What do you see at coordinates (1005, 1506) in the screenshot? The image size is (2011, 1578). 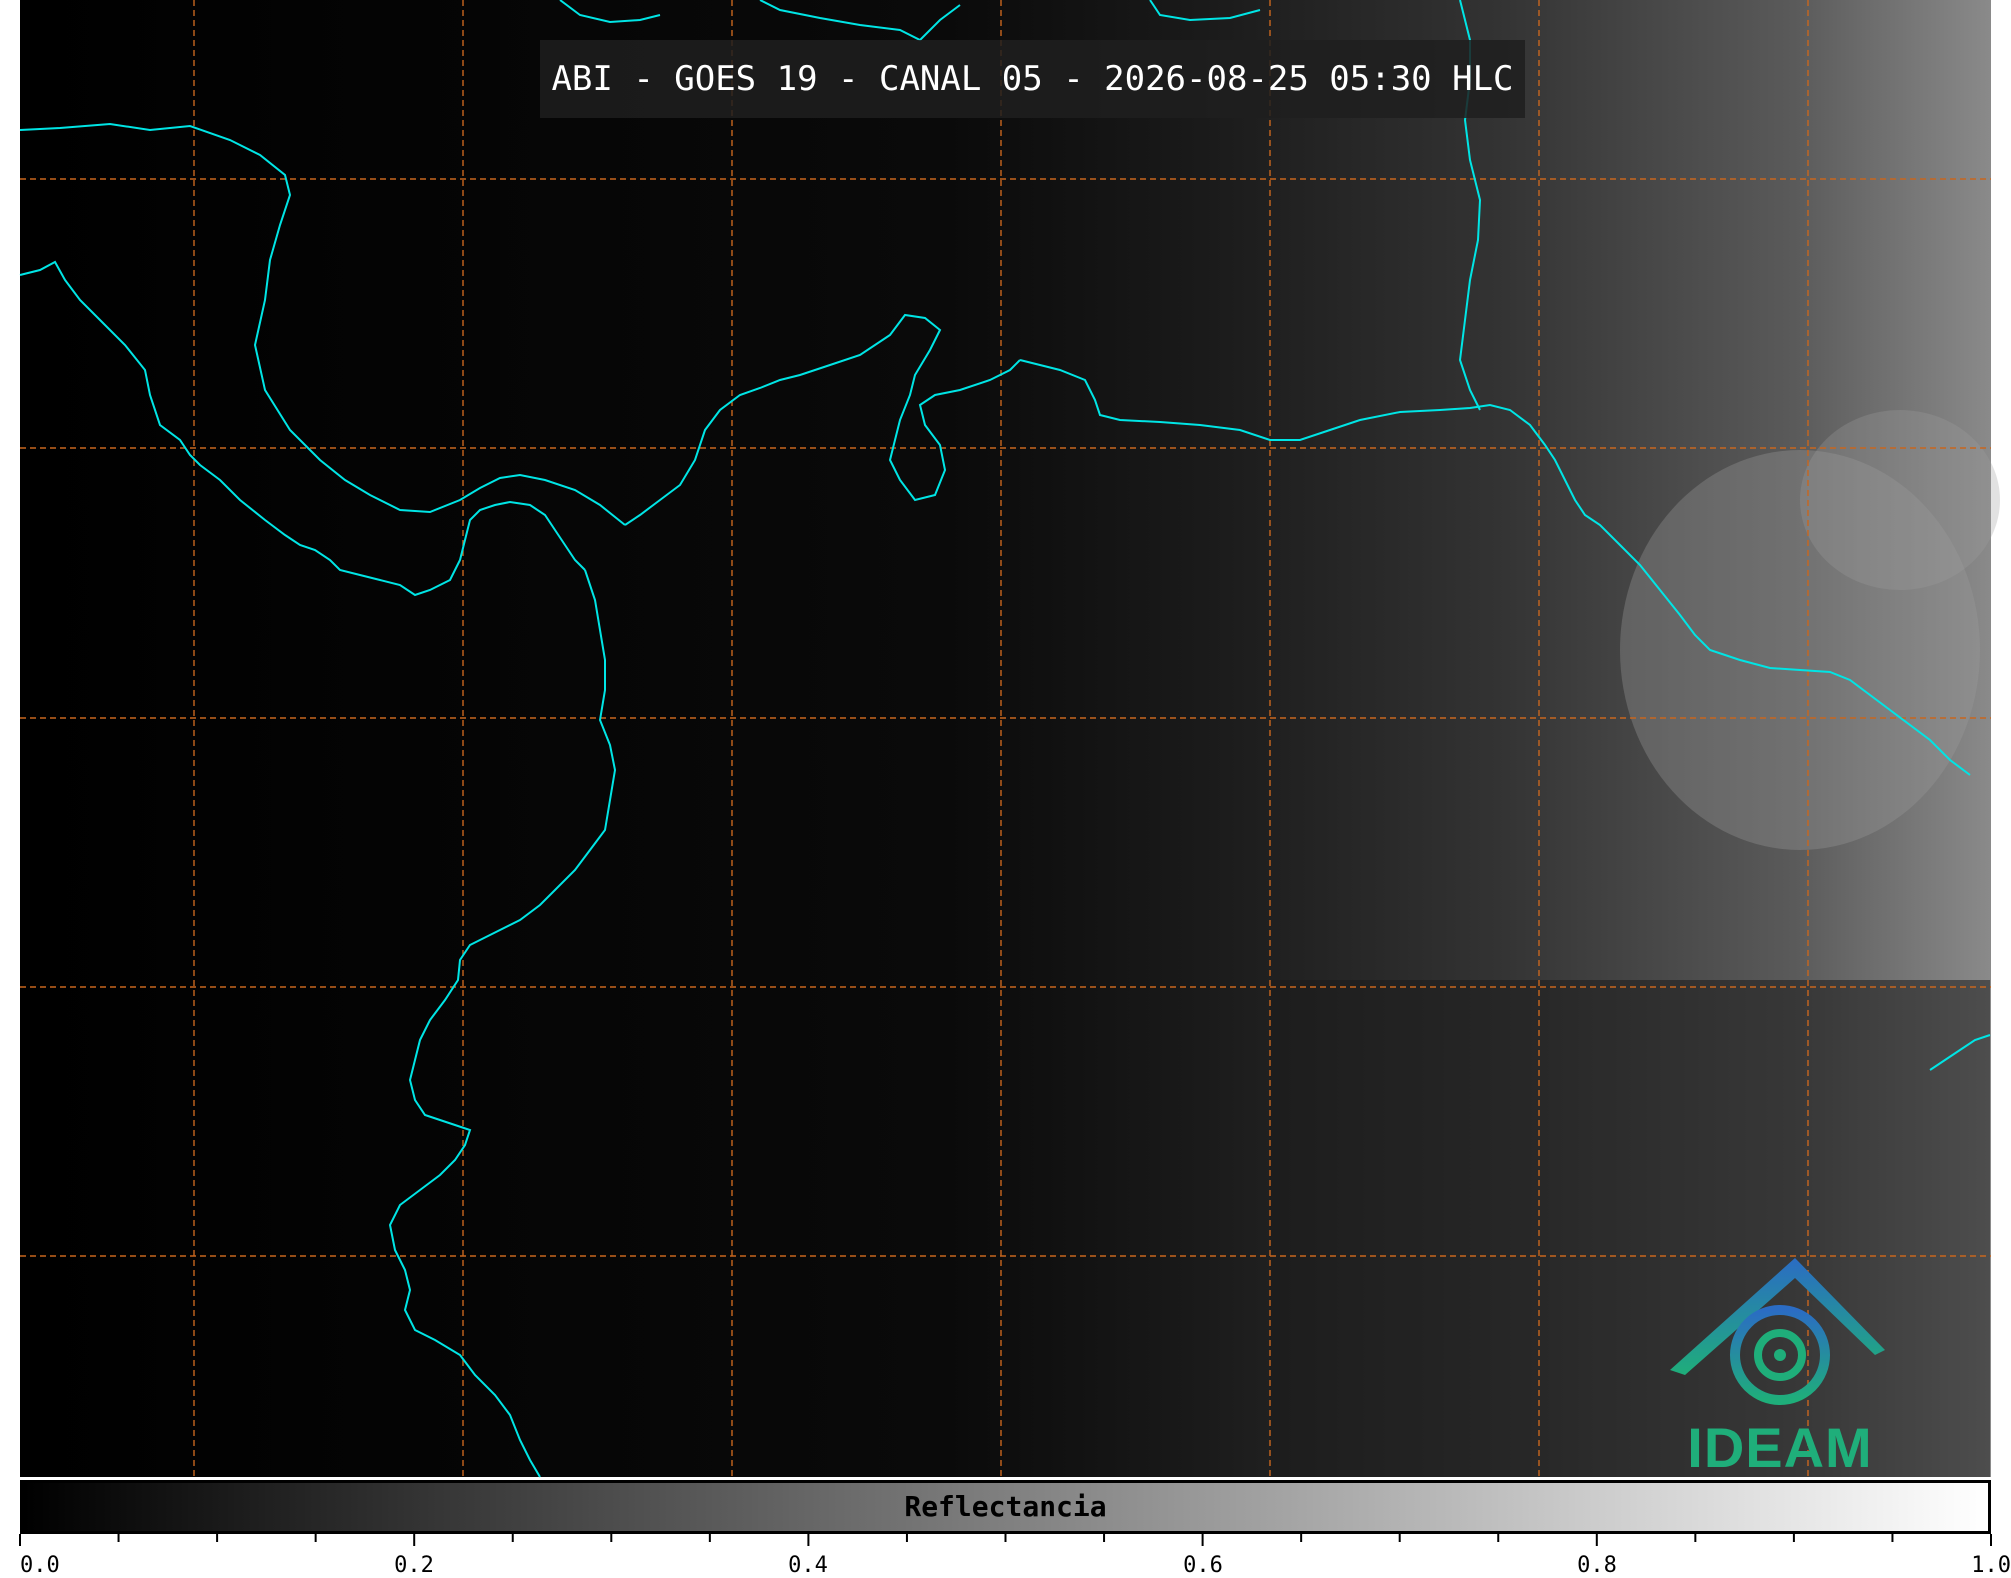 I see `colorbar-label: Reflectancia` at bounding box center [1005, 1506].